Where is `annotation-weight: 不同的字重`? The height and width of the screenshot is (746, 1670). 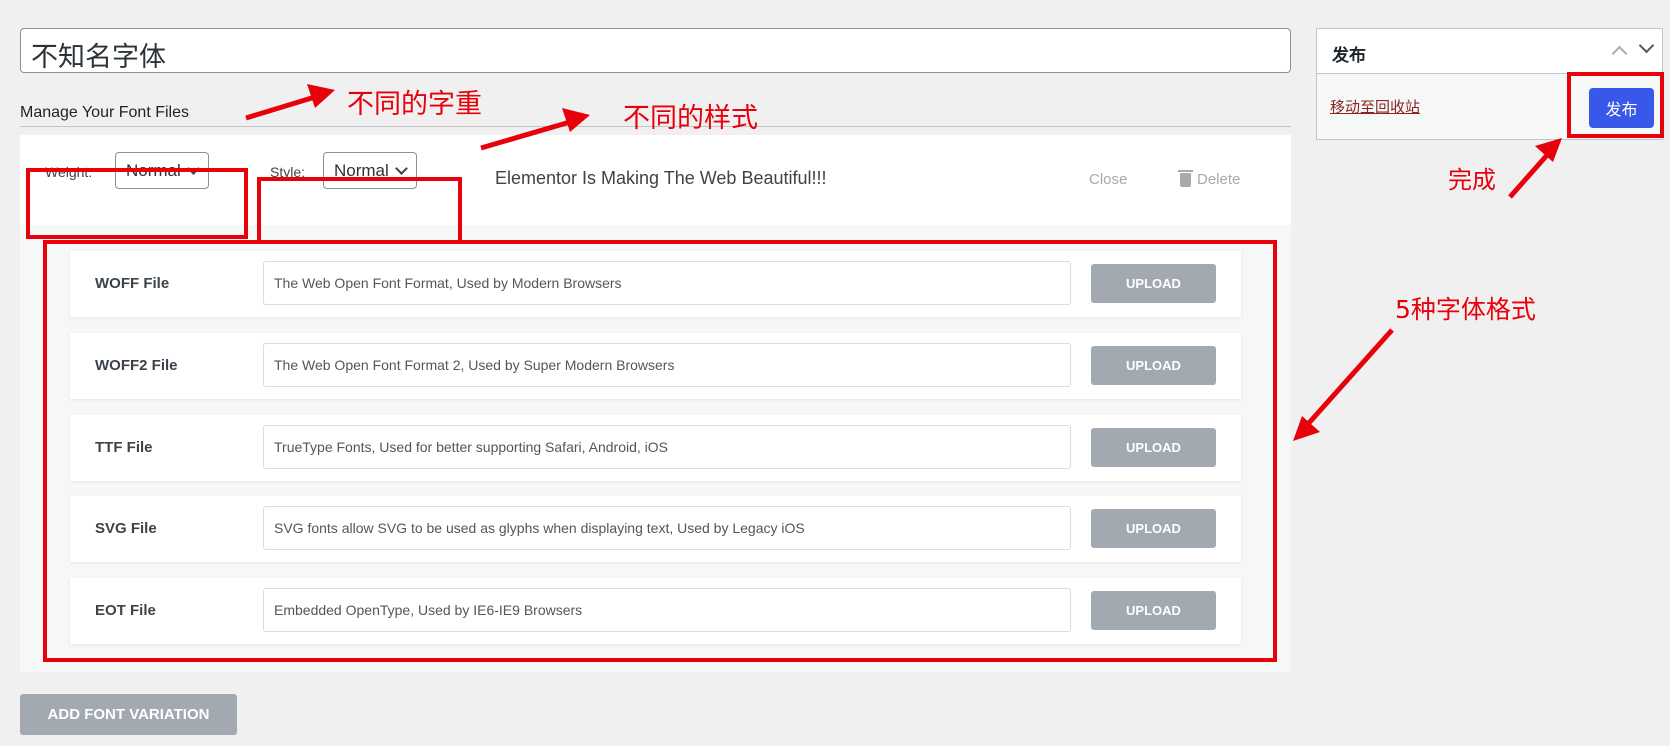 annotation-weight: 不同的字重 is located at coordinates (414, 104).